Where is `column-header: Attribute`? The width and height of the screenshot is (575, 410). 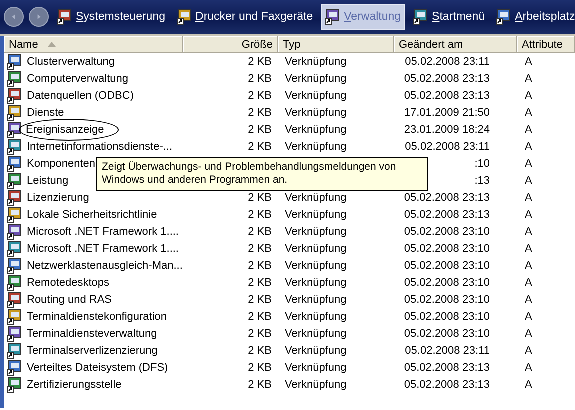 column-header: Attribute is located at coordinates (546, 44).